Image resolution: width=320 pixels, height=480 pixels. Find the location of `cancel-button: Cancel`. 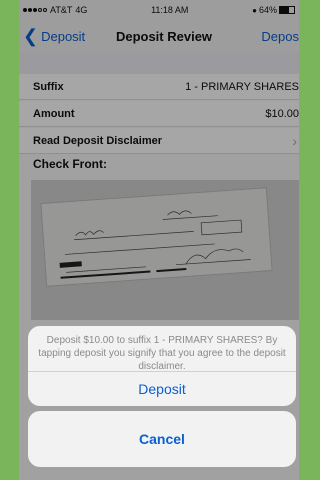

cancel-button: Cancel is located at coordinates (162, 439).